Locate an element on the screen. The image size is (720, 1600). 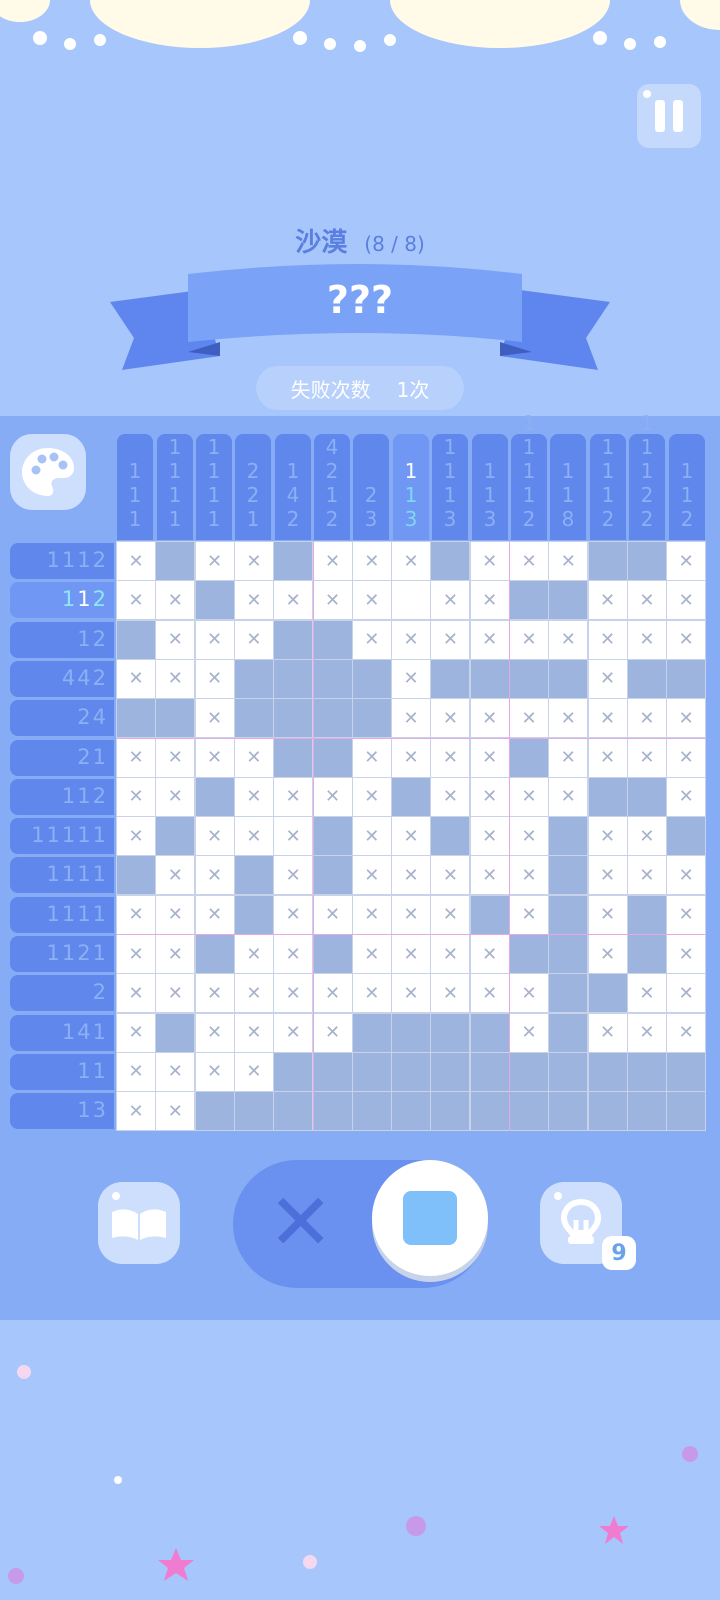
palette-button is located at coordinates (48, 472).